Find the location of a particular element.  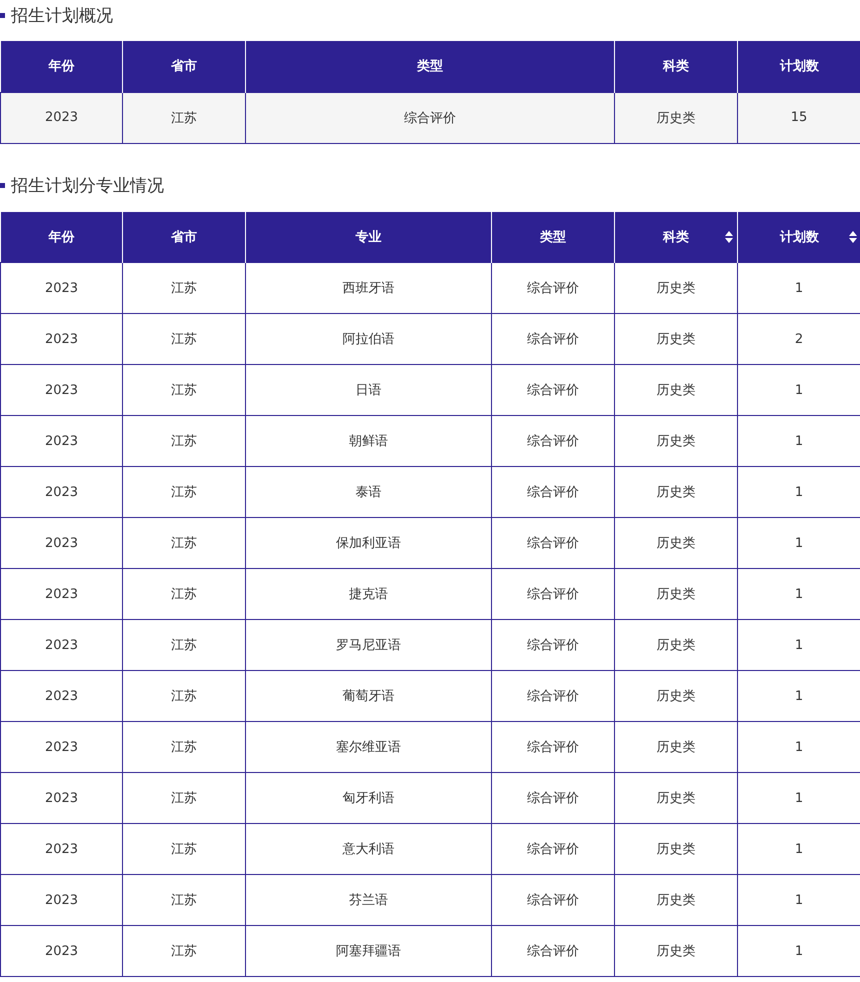

table-cell: 捷克语 is located at coordinates (369, 594).